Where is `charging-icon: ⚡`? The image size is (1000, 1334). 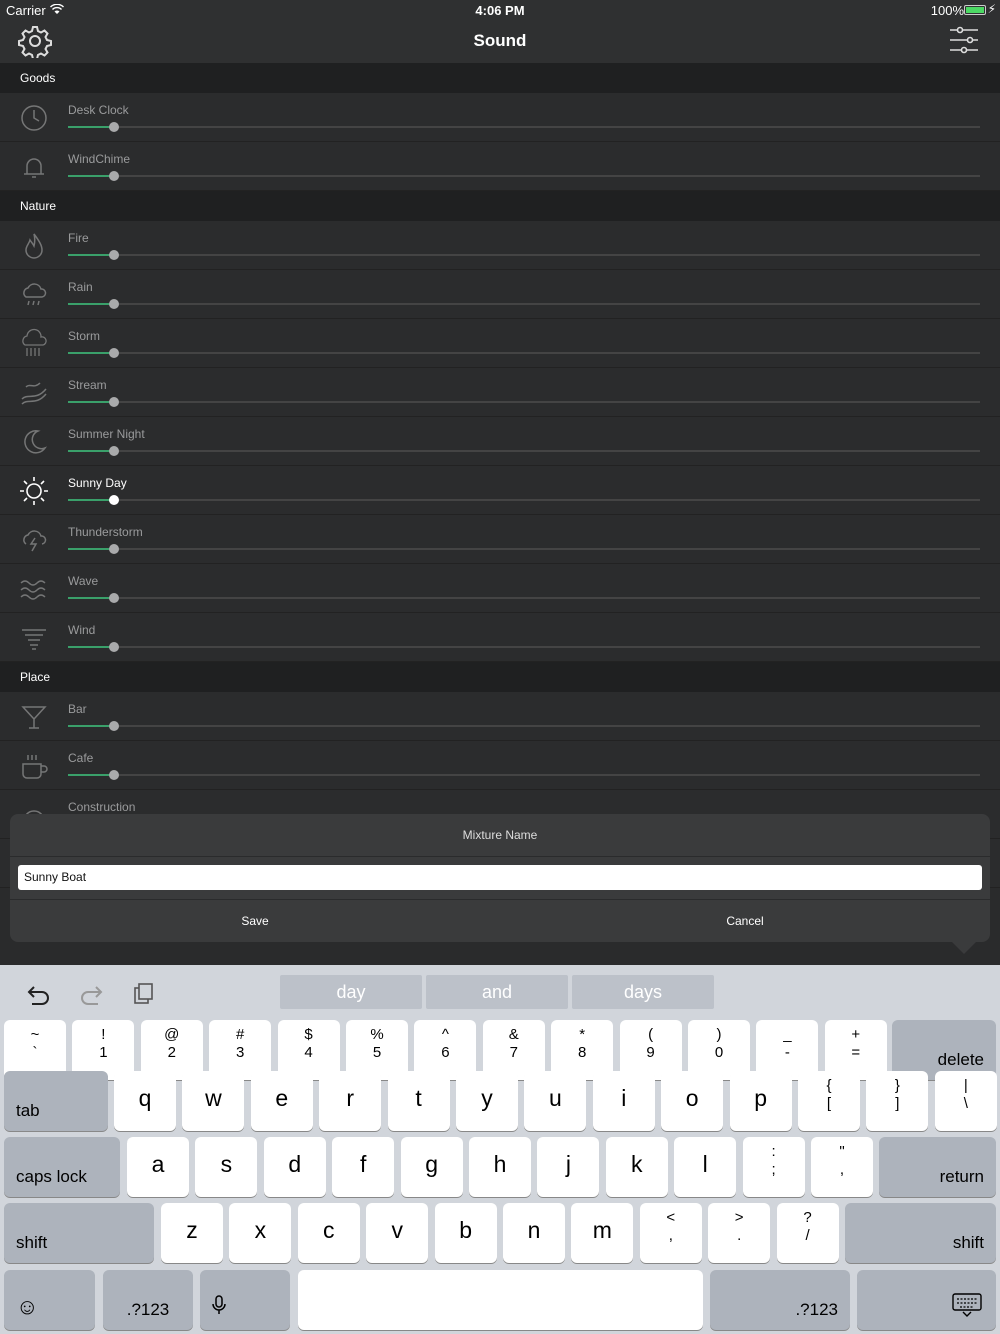
charging-icon: ⚡ is located at coordinates (991, 9).